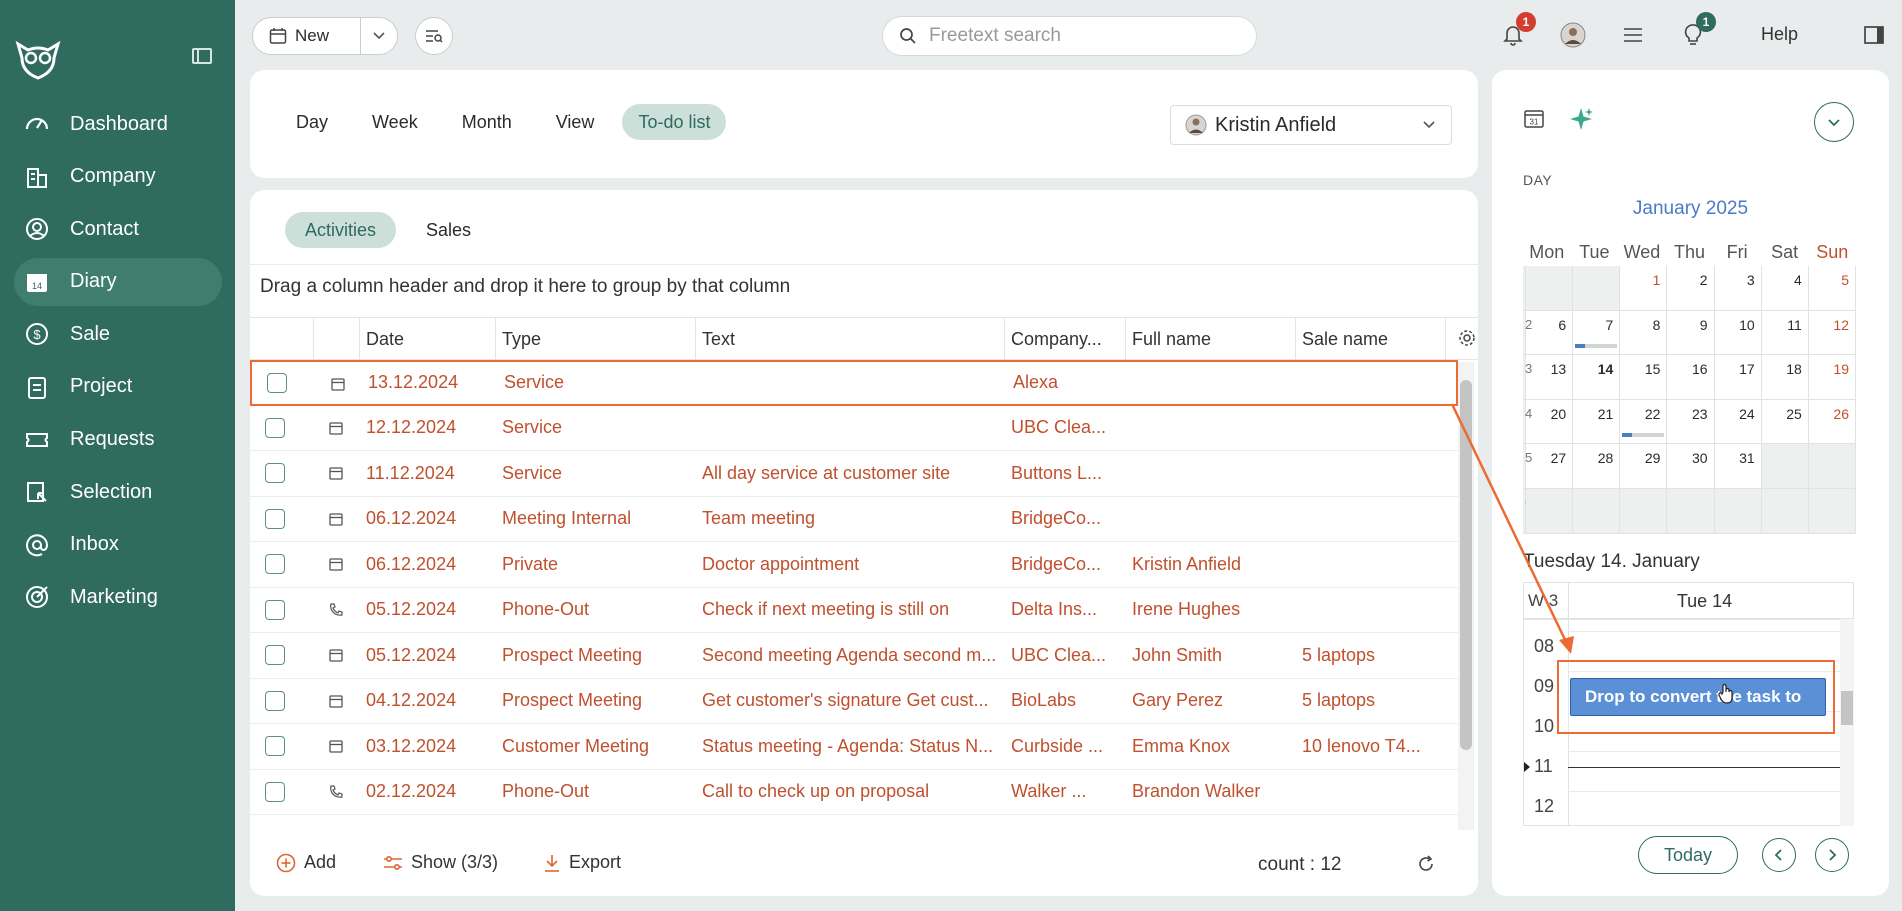  What do you see at coordinates (1371, 339) in the screenshot?
I see `col-sale-name: Sale name` at bounding box center [1371, 339].